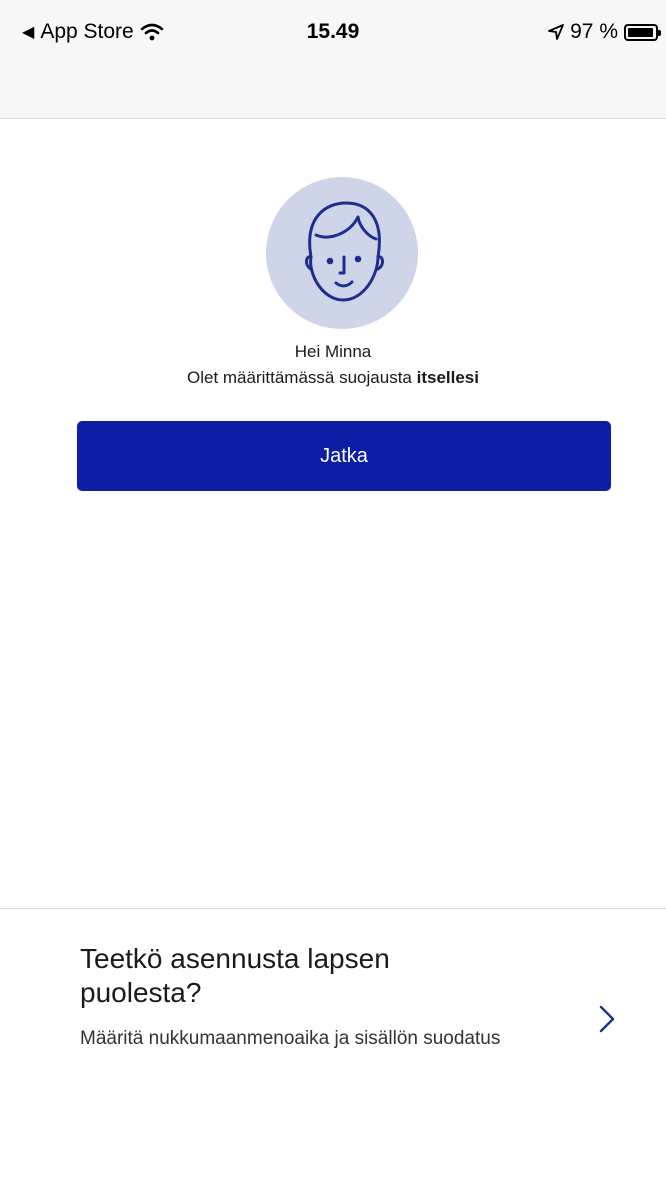 This screenshot has width=666, height=1182. Describe the element at coordinates (333, 93) in the screenshot. I see `navigation-bar` at that location.